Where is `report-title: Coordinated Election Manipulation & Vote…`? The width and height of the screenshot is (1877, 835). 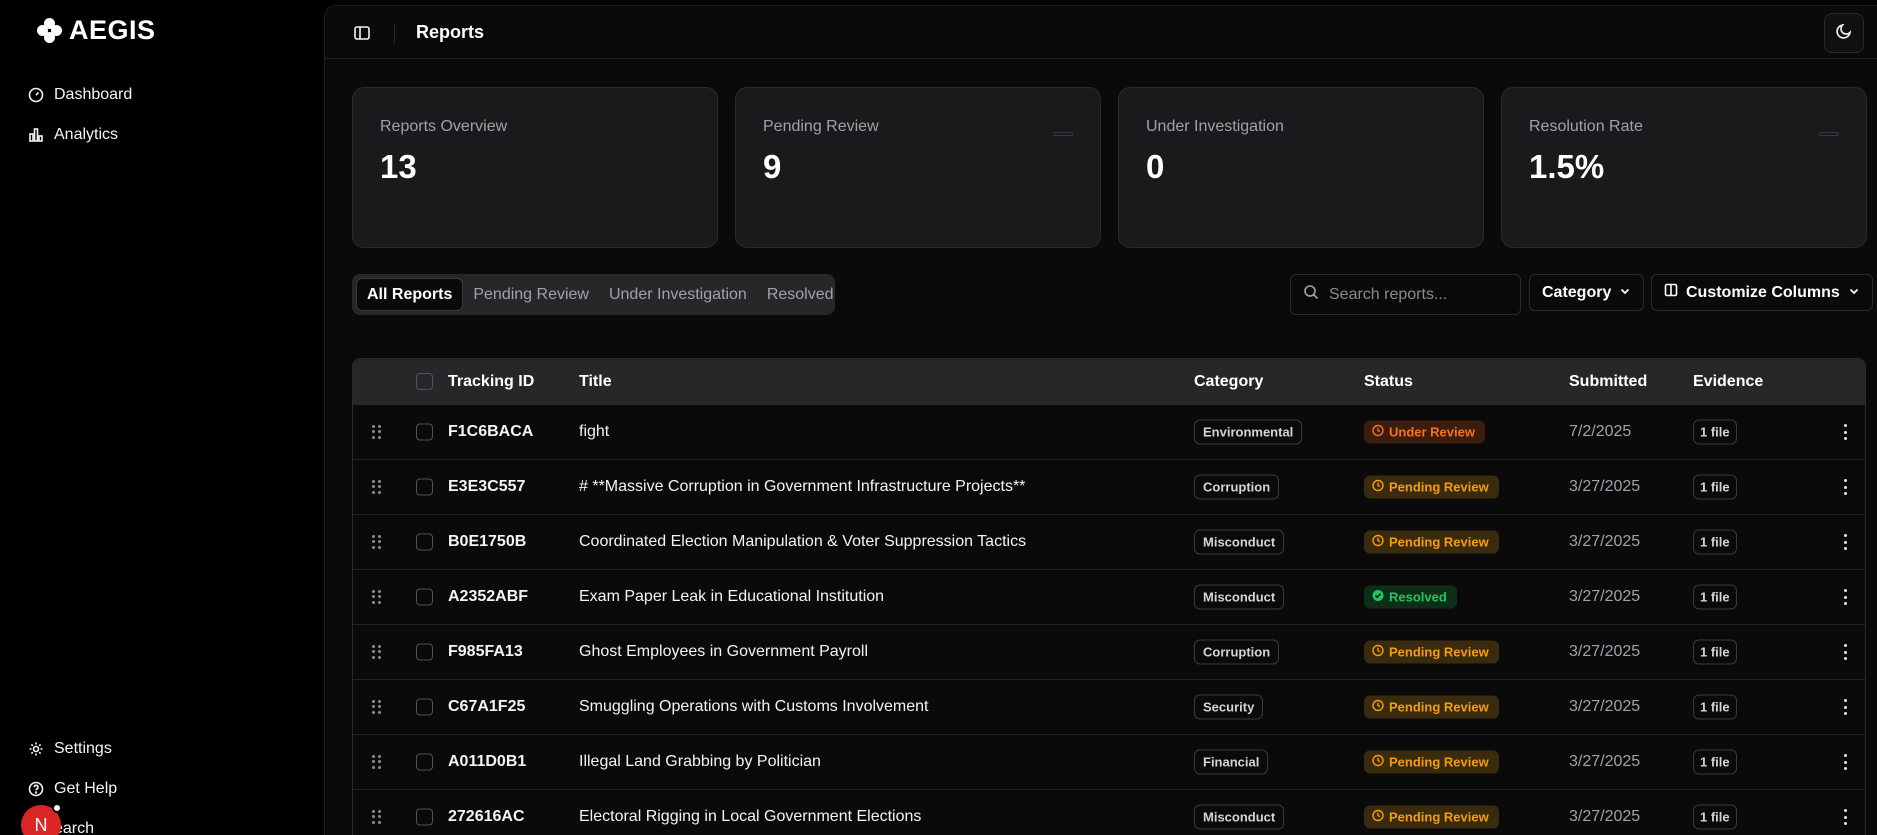
report-title: Coordinated Election Manipulation & Vote… is located at coordinates (802, 542).